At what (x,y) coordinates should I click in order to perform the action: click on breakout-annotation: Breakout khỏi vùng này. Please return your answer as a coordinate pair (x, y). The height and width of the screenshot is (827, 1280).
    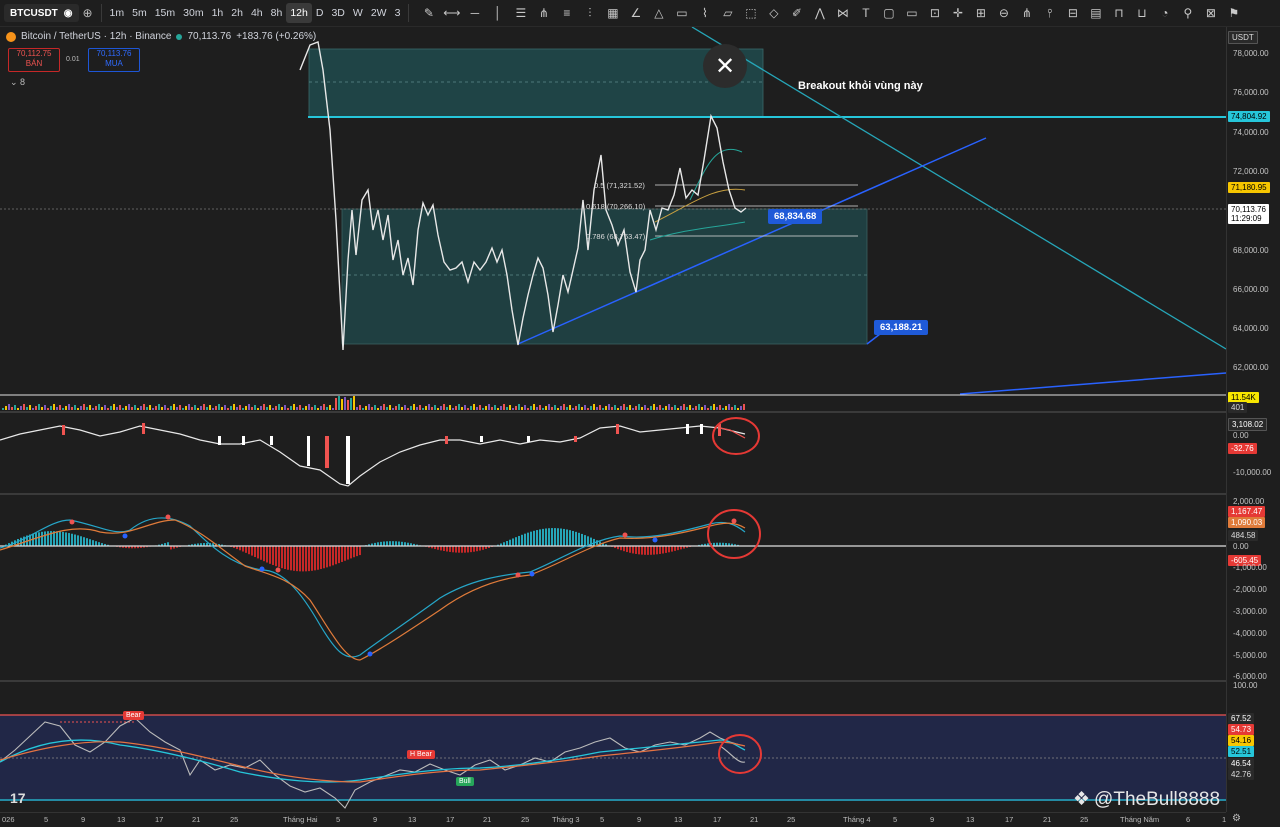
    Looking at the image, I should click on (860, 86).